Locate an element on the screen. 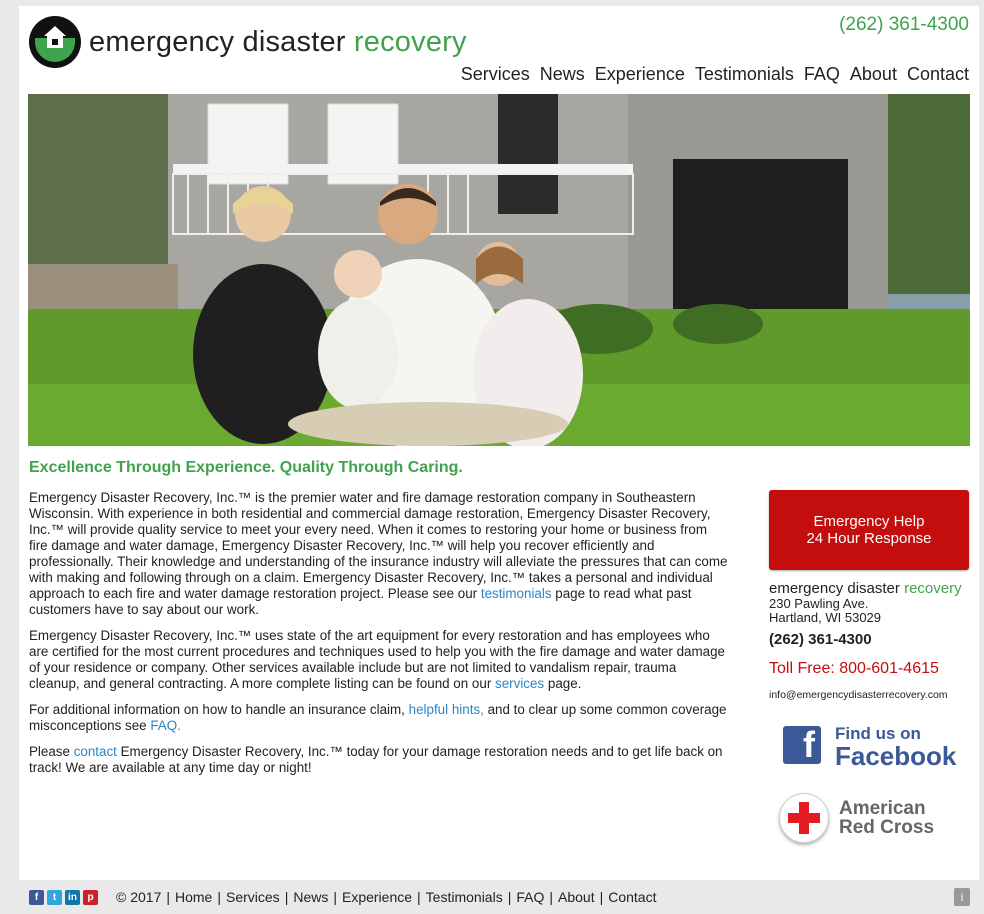  site-logo: emergency disaster recovery is located at coordinates (248, 42).